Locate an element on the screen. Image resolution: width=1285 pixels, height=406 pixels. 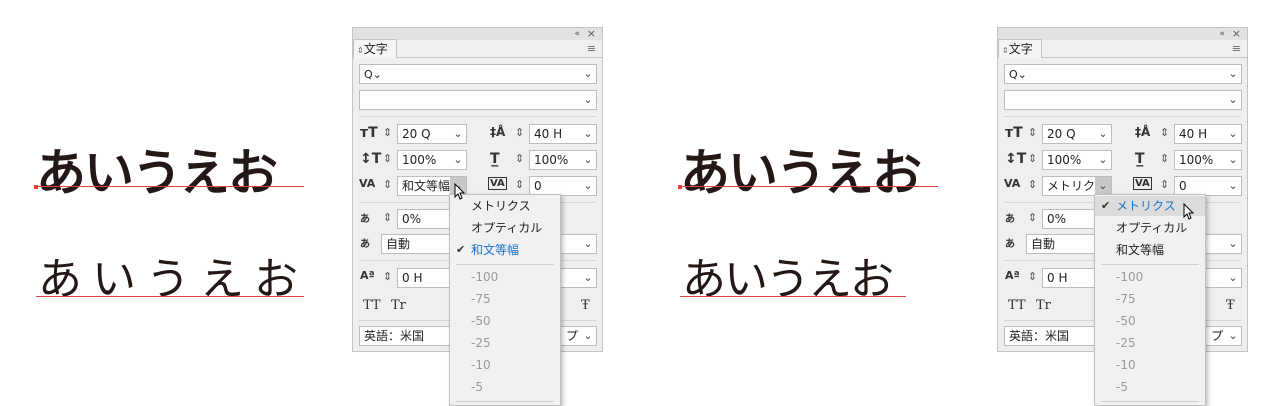
horizontal-scale-value: 100% is located at coordinates (551, 160).